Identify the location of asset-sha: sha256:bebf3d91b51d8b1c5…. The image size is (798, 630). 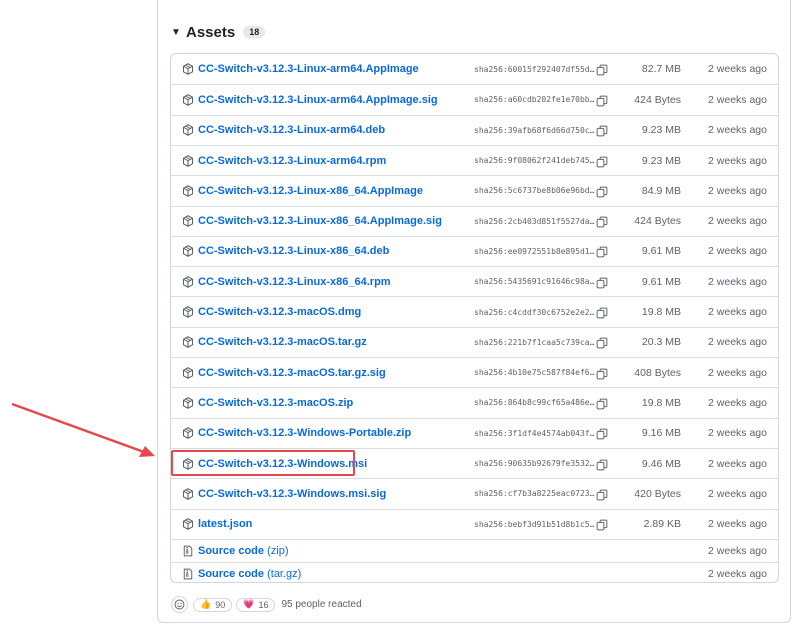
(534, 524).